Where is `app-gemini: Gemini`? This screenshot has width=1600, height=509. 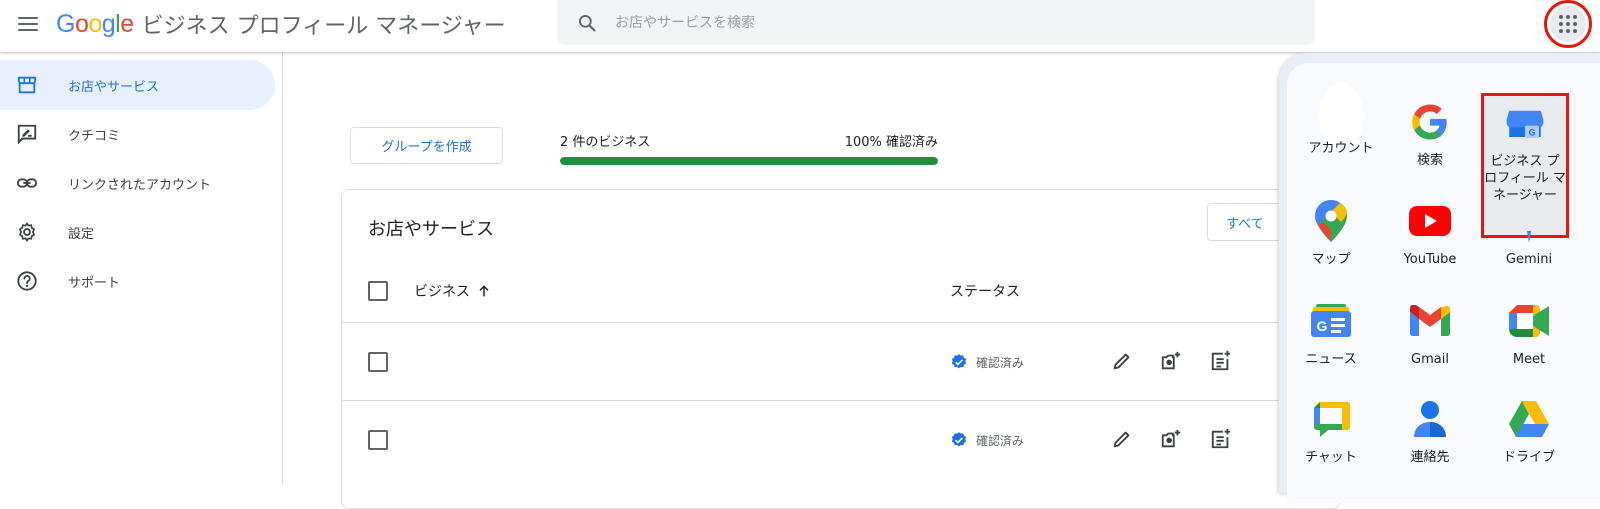
app-gemini: Gemini is located at coordinates (1529, 233).